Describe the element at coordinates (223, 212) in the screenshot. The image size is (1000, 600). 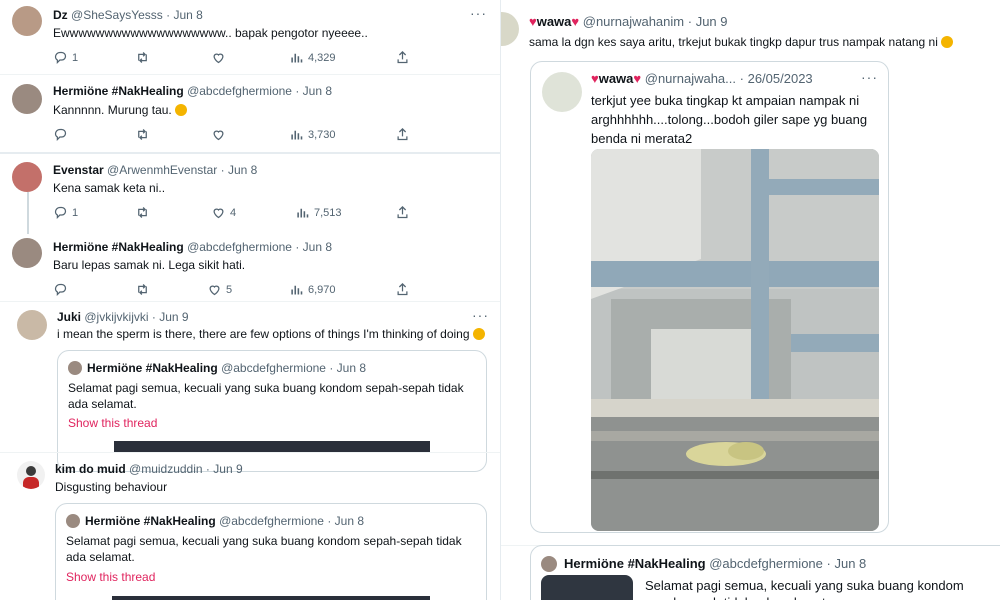
I see `like-button: 4` at that location.